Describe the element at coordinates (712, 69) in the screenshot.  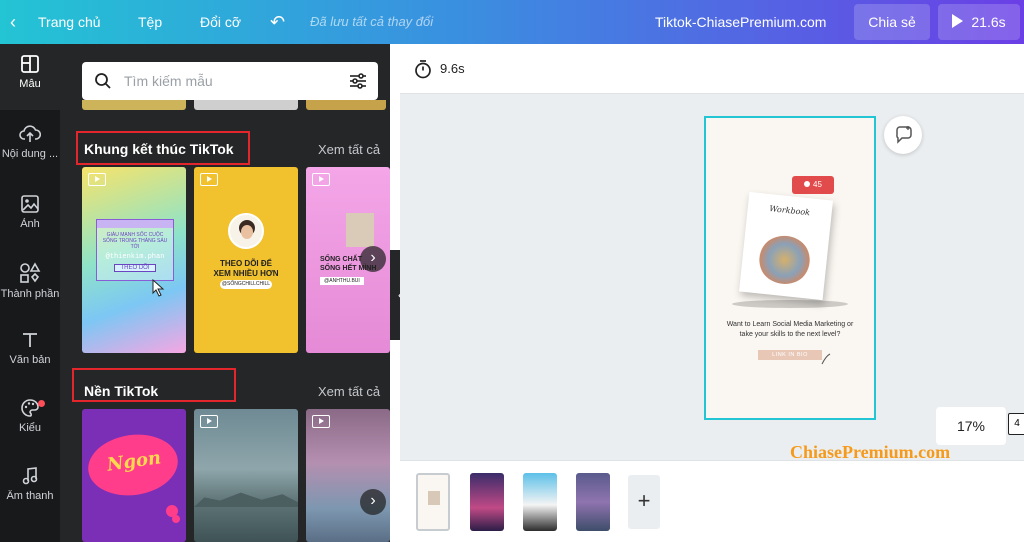
I see `timing-bar: 9.6s` at that location.